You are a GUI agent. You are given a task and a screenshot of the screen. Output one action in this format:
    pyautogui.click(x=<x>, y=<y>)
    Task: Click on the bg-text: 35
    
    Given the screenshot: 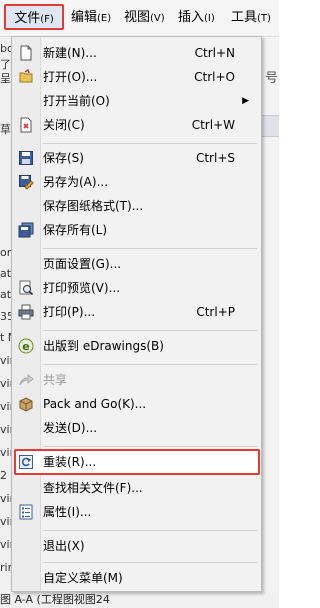 What is the action you would take?
    pyautogui.click(x=5, y=316)
    